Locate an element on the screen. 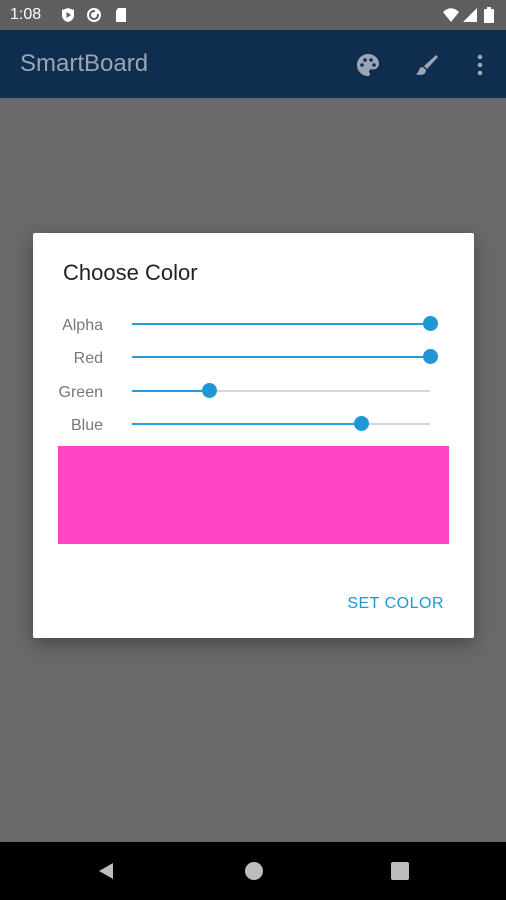 The height and width of the screenshot is (900, 506). red-slider-fill is located at coordinates (281, 357).